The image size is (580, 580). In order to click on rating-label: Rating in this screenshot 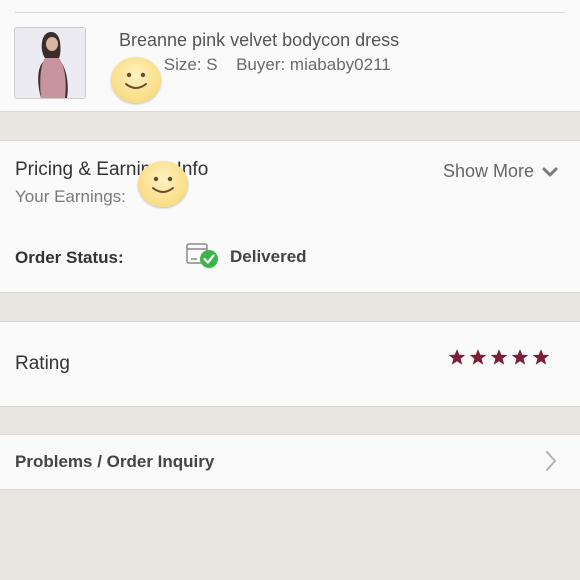, I will do `click(42, 363)`.